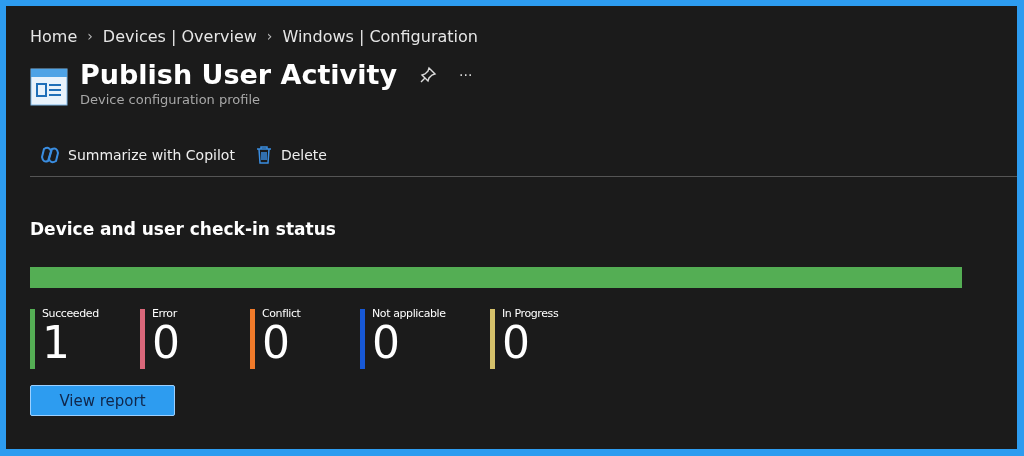  I want to click on status-label: In Progress, so click(530, 313).